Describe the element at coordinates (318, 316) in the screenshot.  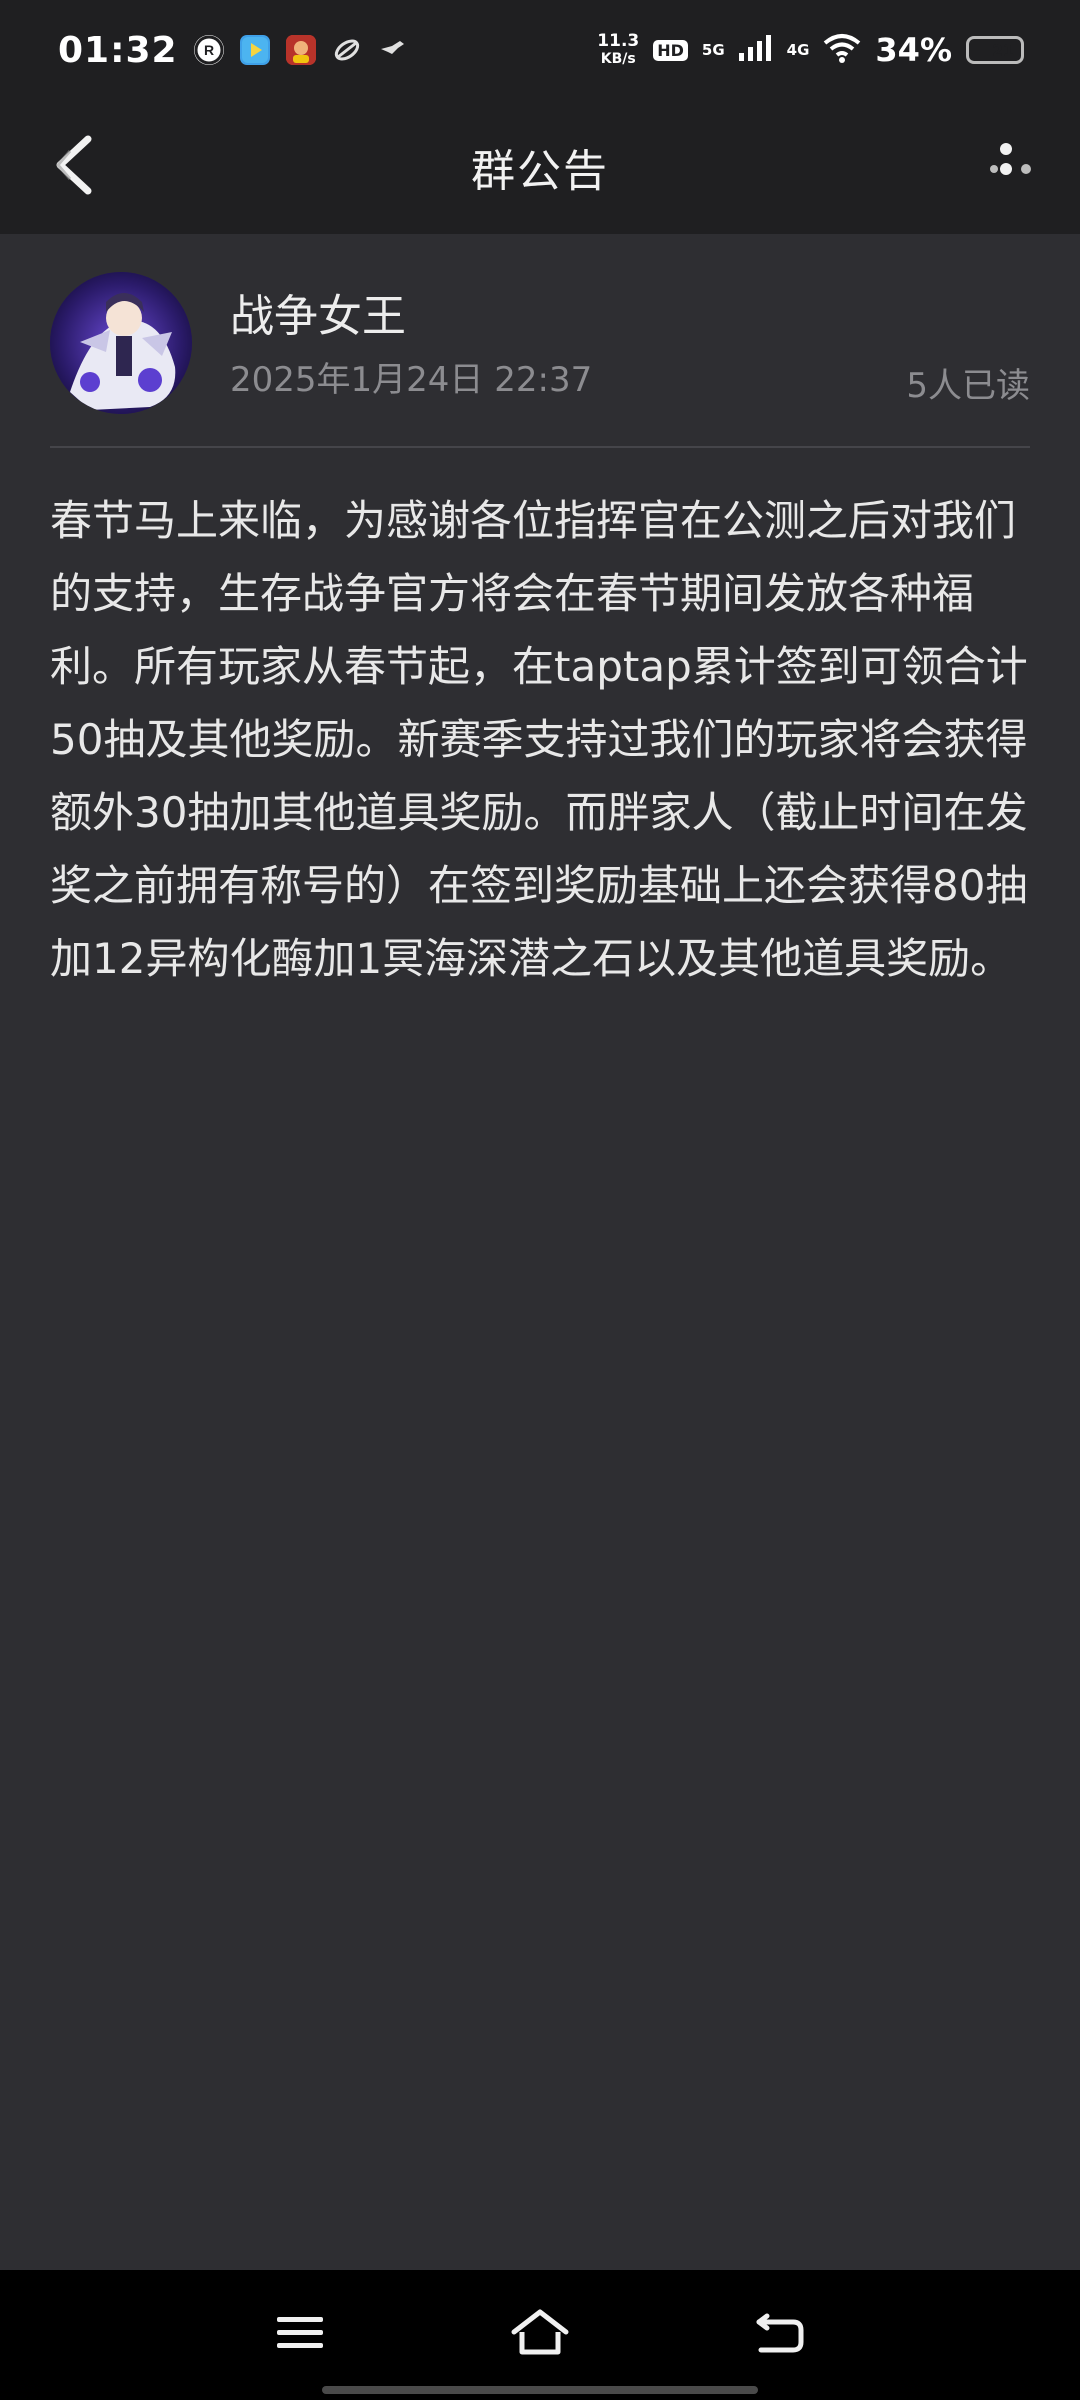
I see `author-name: 战争女王` at that location.